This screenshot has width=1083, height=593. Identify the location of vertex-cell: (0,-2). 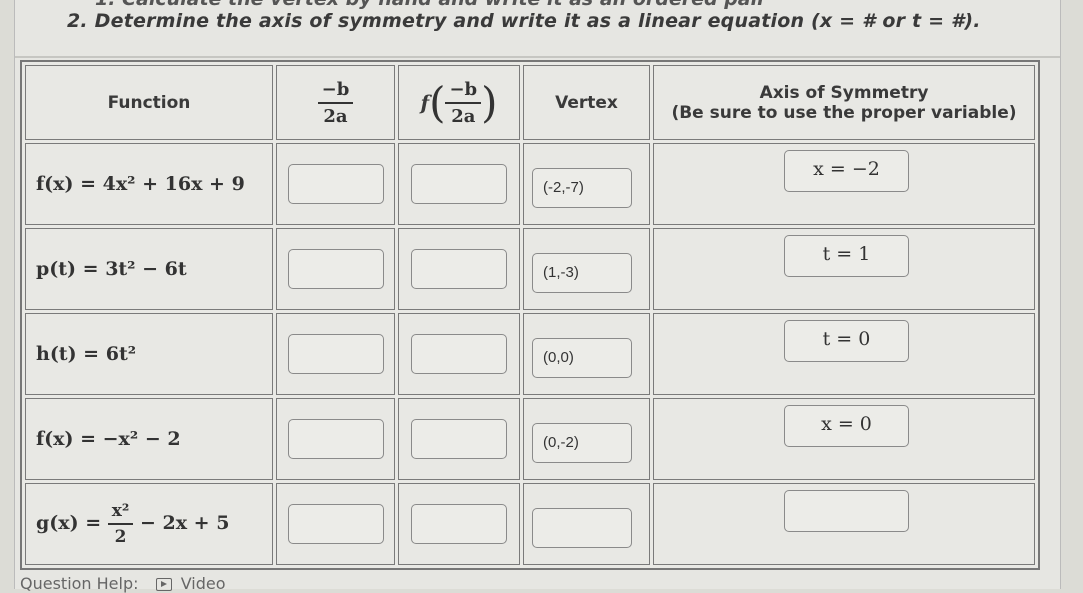
(586, 439).